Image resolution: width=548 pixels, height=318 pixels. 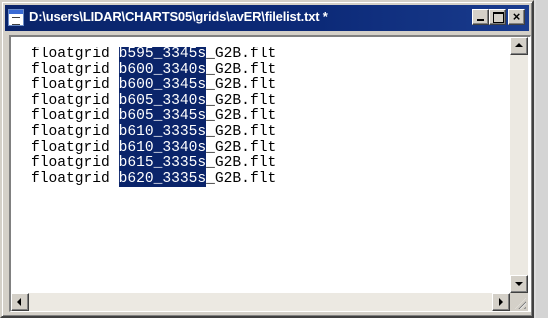 What do you see at coordinates (162, 100) in the screenshot?
I see `selected-text: b605_3340s` at bounding box center [162, 100].